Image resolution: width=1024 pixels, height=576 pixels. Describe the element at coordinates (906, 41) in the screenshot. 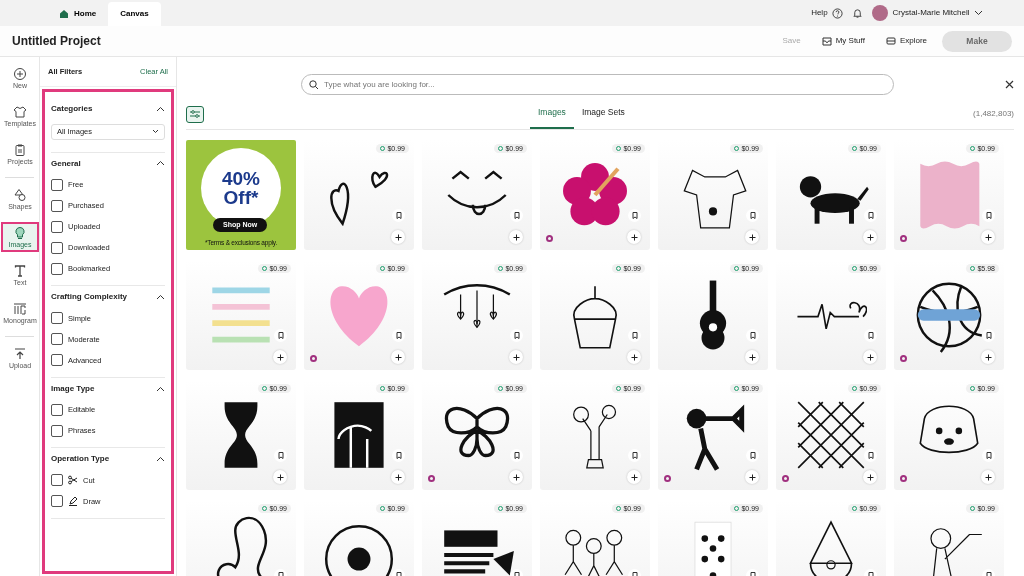

I see `header-action: Explore` at that location.